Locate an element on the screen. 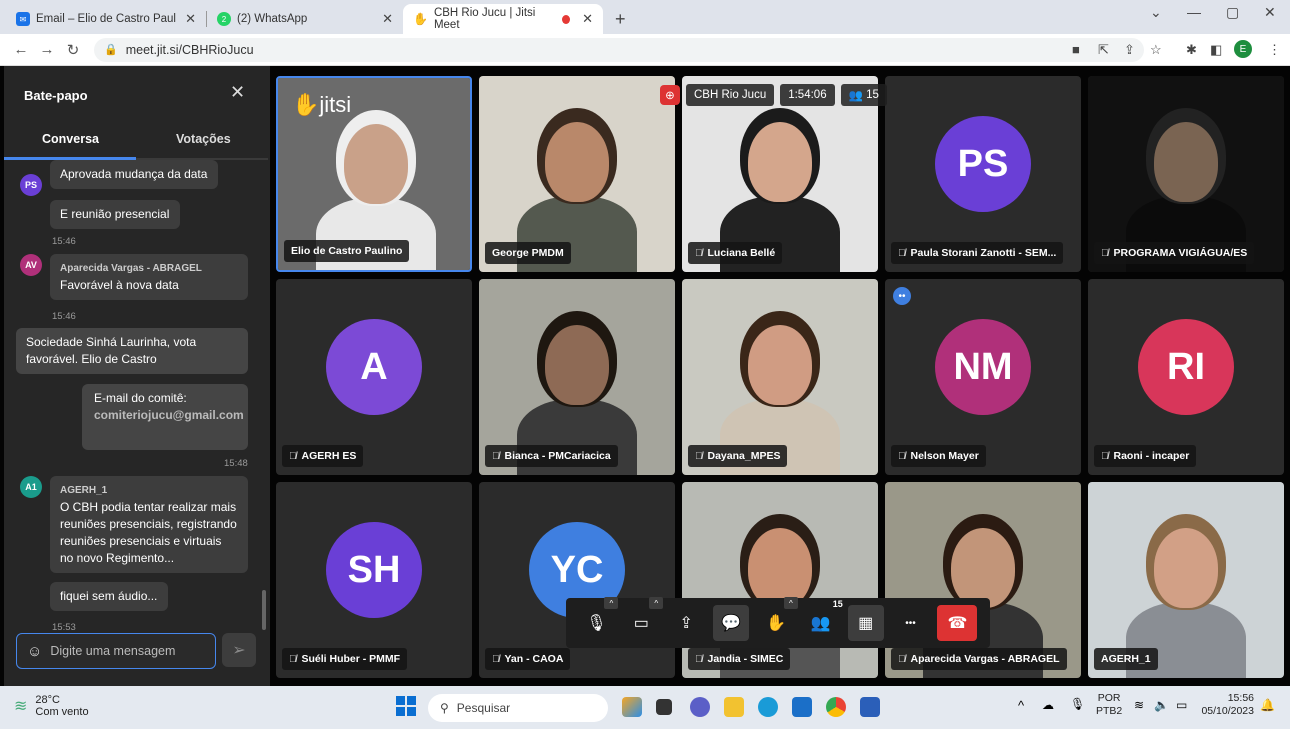 Image resolution: width=1290 pixels, height=729 pixels. volume-icon: 🔈 is located at coordinates (1161, 705).